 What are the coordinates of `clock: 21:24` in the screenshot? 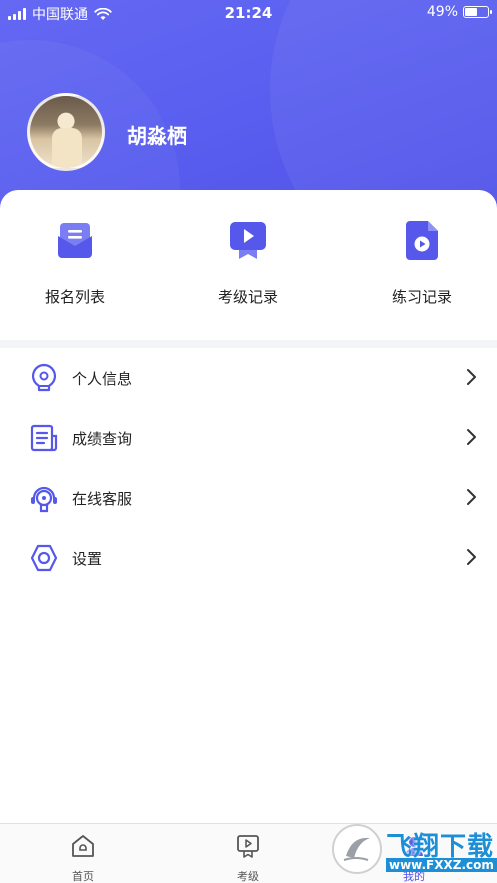 It's located at (248, 13).